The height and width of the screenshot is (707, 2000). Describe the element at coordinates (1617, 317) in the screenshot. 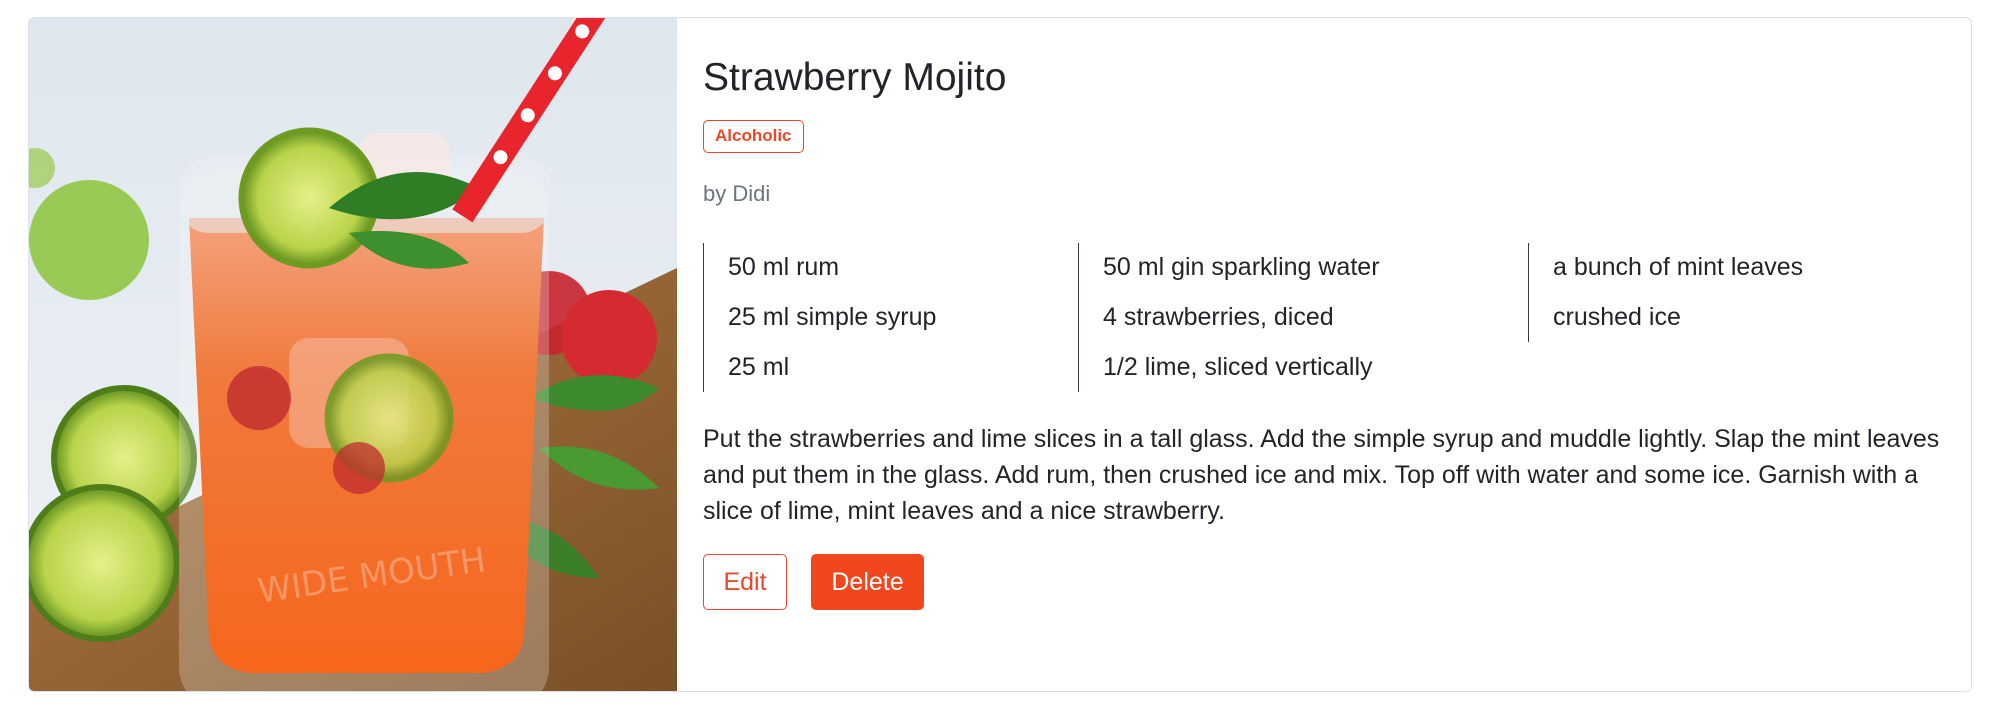

I see `ingredient-item: crushed ice` at that location.